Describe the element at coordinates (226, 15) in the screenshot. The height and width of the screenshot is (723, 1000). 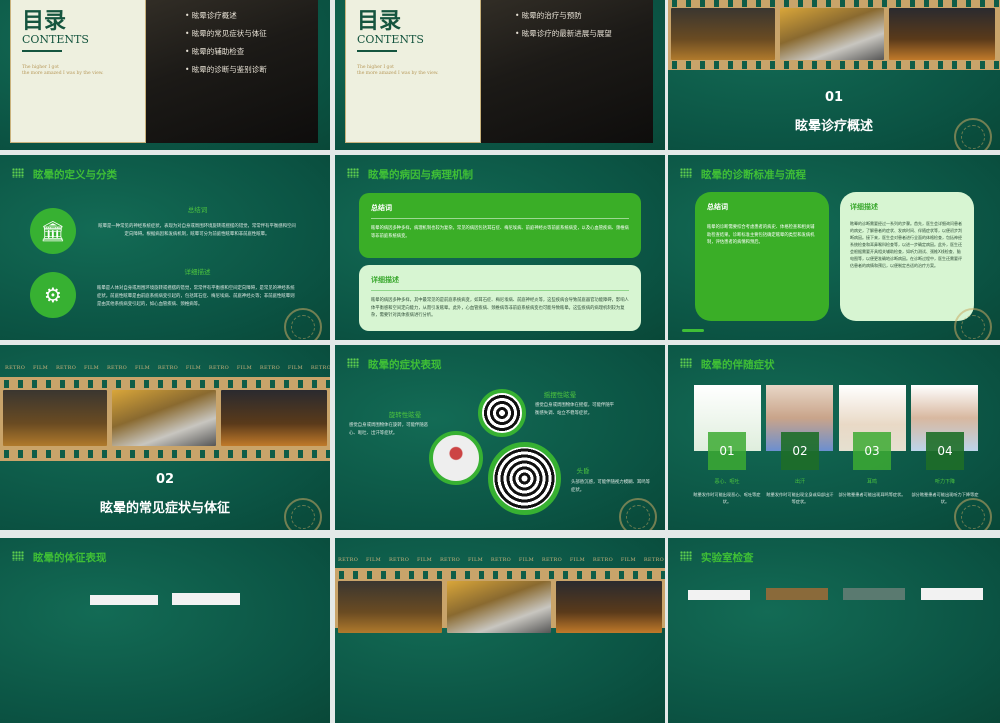
I see `toc-item: 眩晕诊疗概述` at that location.